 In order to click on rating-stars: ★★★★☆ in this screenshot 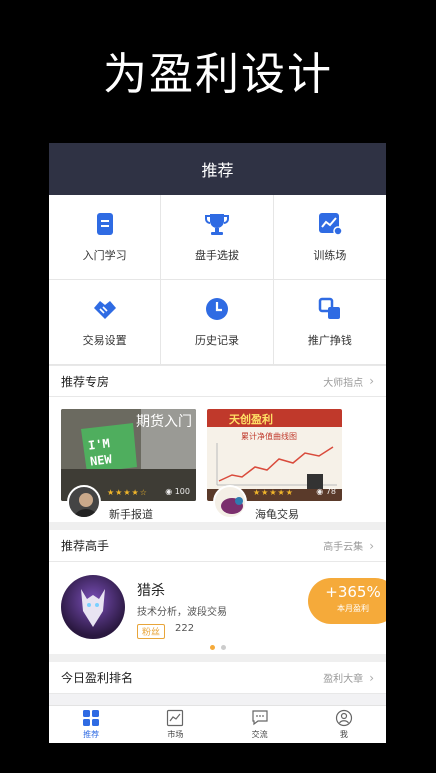, I will do `click(127, 492)`.